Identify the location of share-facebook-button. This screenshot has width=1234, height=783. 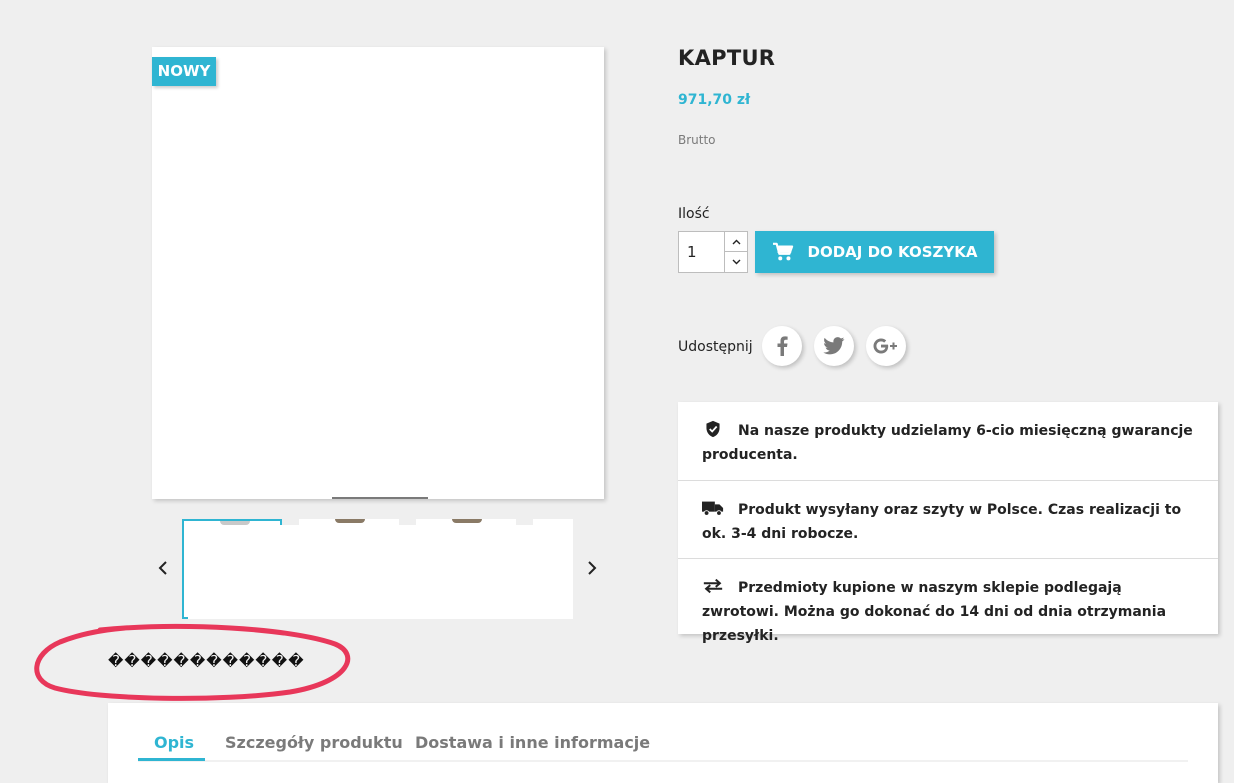
(782, 346).